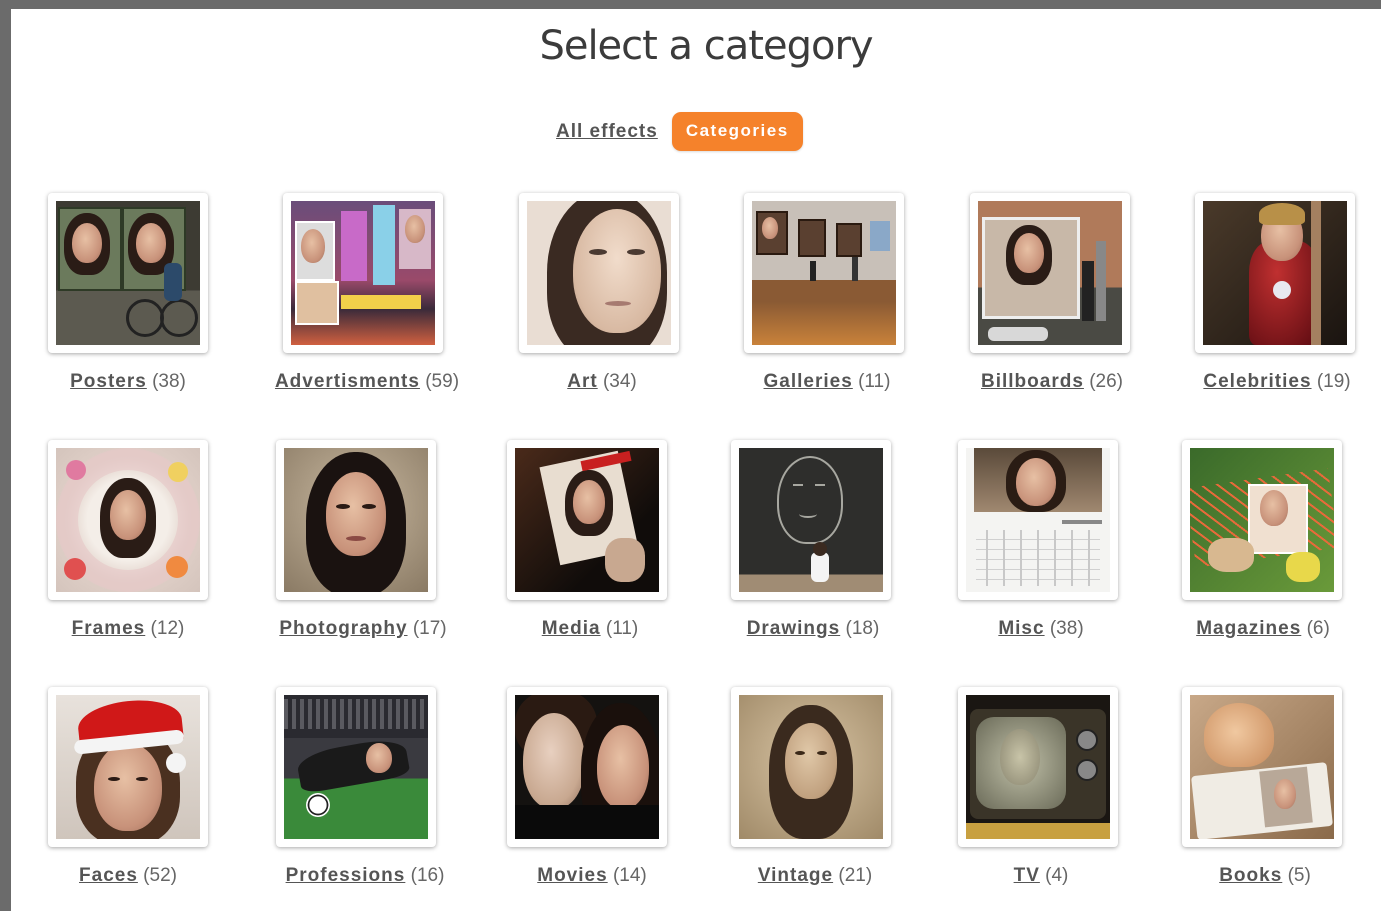  What do you see at coordinates (811, 767) in the screenshot?
I see `category-thumbnail-vintage` at bounding box center [811, 767].